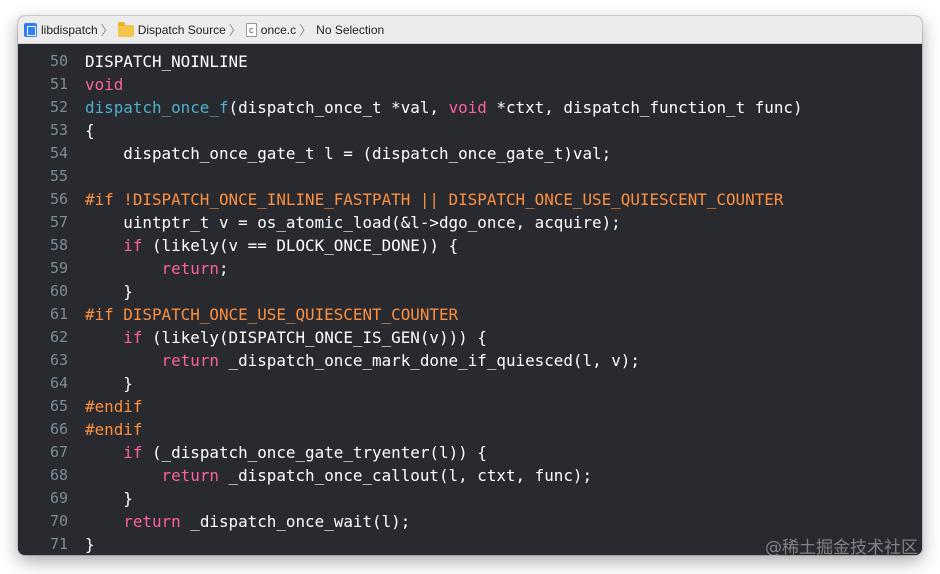 The width and height of the screenshot is (940, 574). I want to click on line-number: 65, so click(58, 406).